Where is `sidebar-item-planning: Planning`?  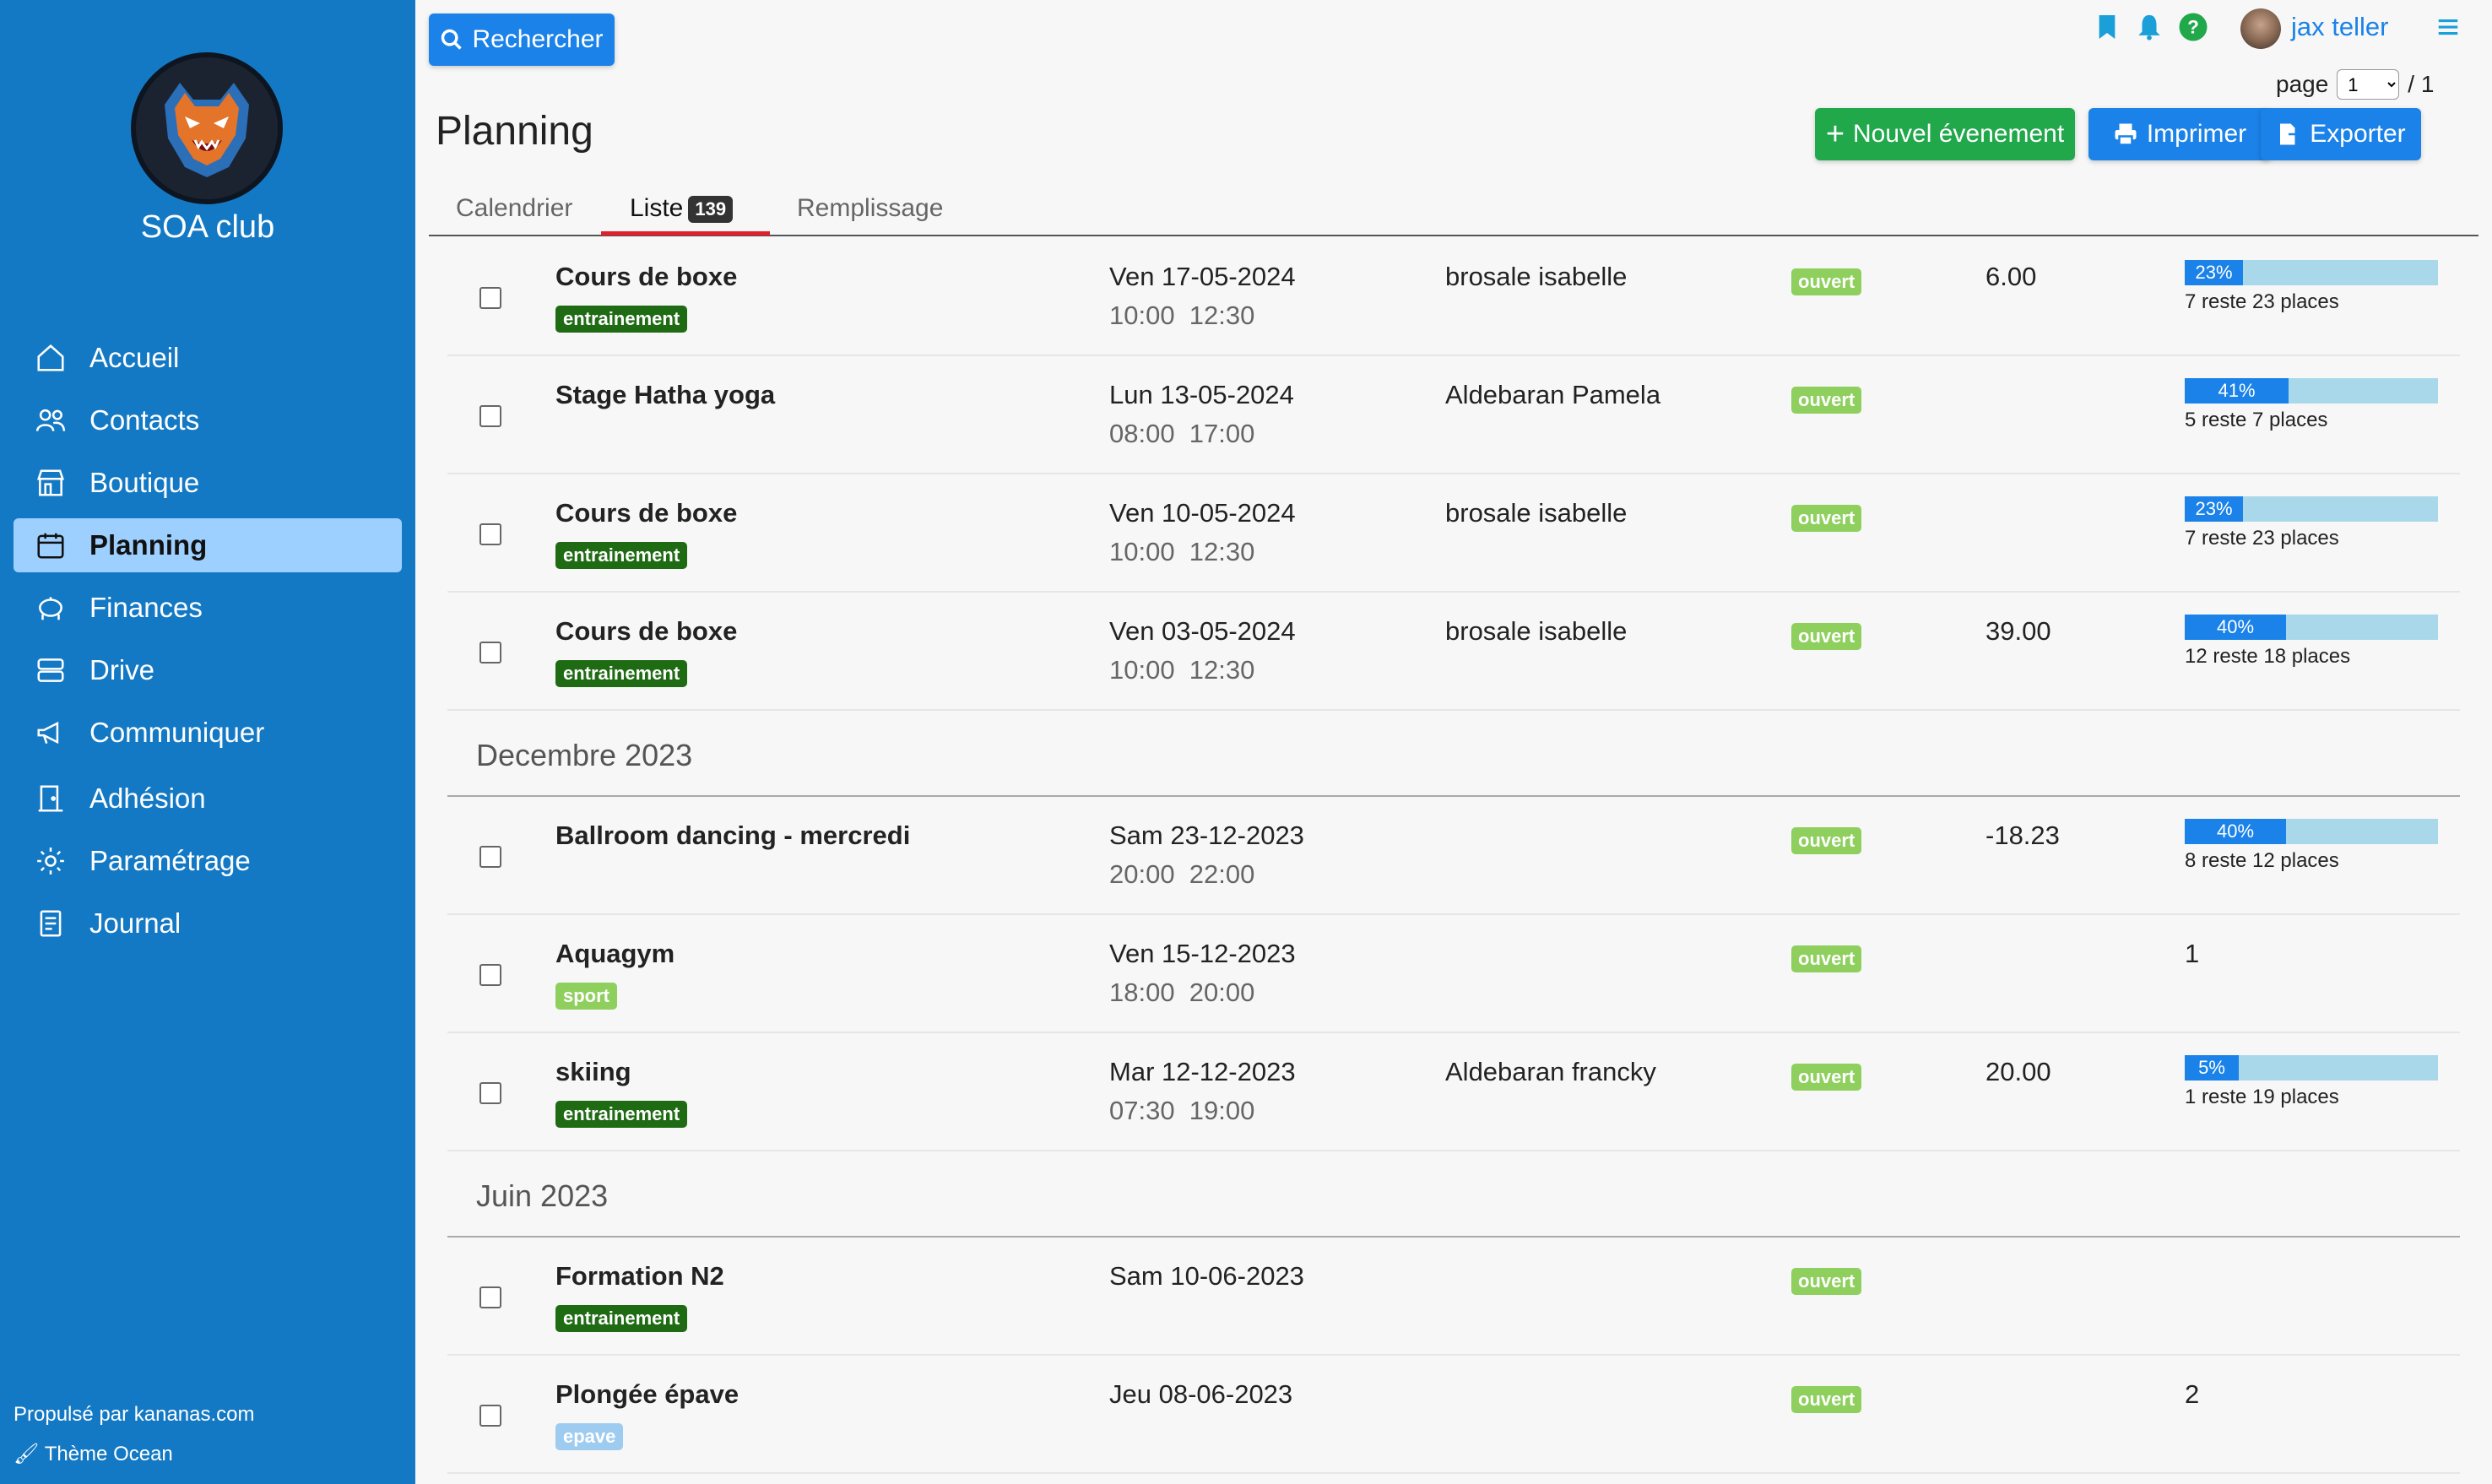
sidebar-item-planning: Planning is located at coordinates (208, 545).